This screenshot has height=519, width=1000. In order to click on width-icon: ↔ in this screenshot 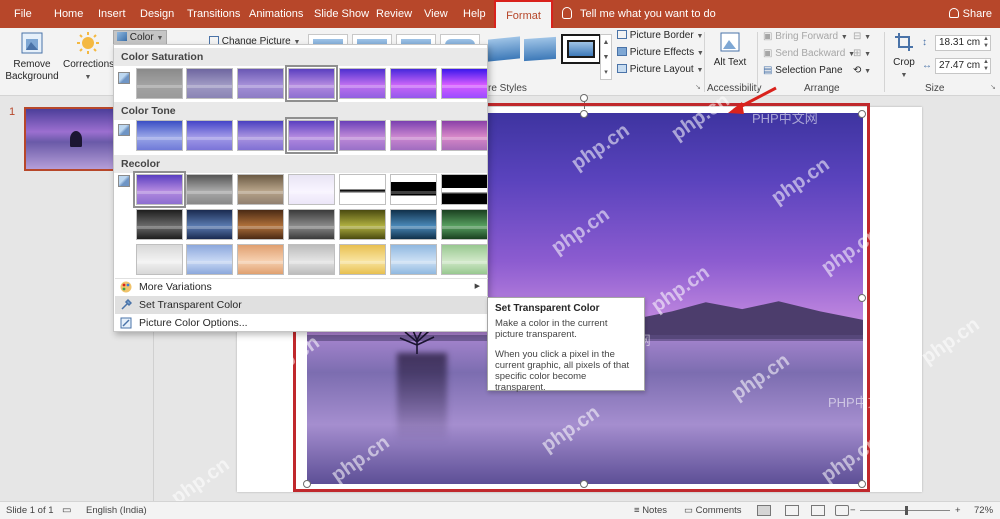, I will do `click(927, 65)`.